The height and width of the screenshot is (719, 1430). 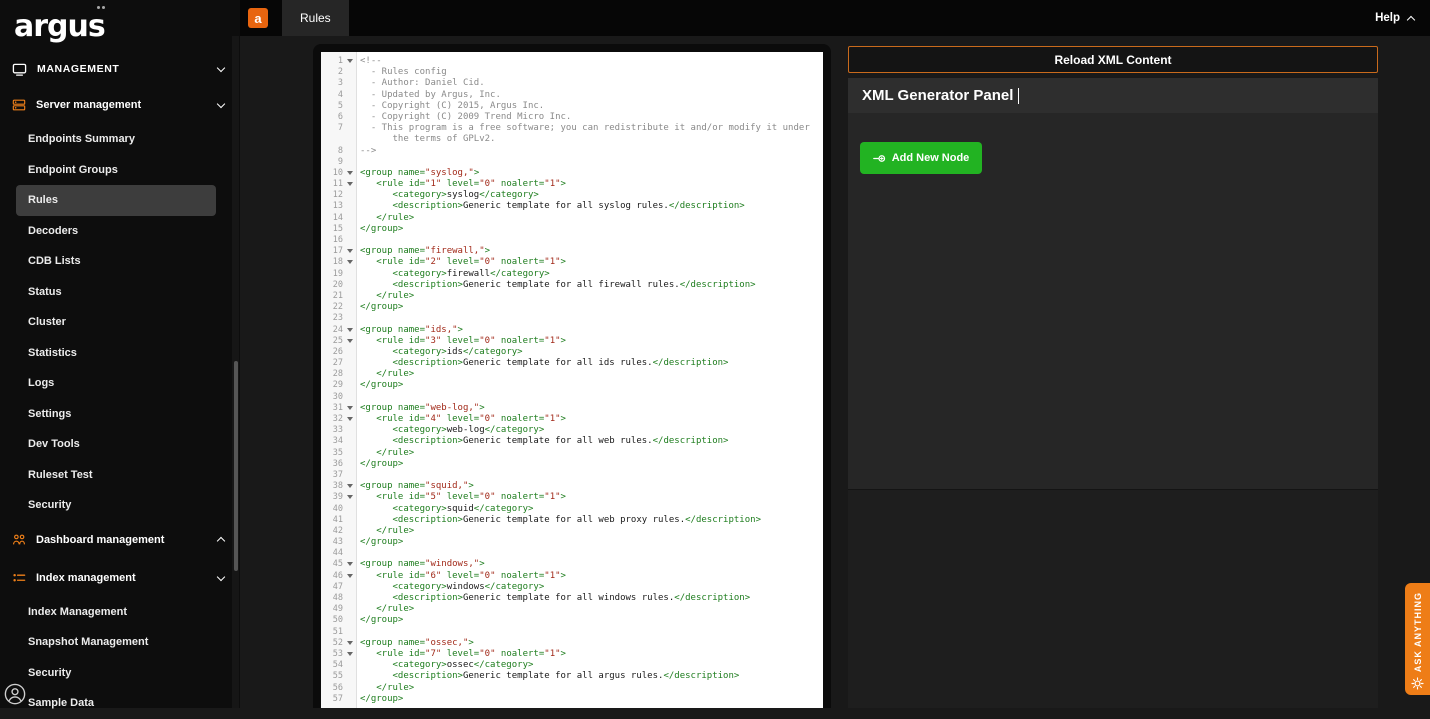 What do you see at coordinates (387, 687) in the screenshot?
I see `code-text: </rule>` at bounding box center [387, 687].